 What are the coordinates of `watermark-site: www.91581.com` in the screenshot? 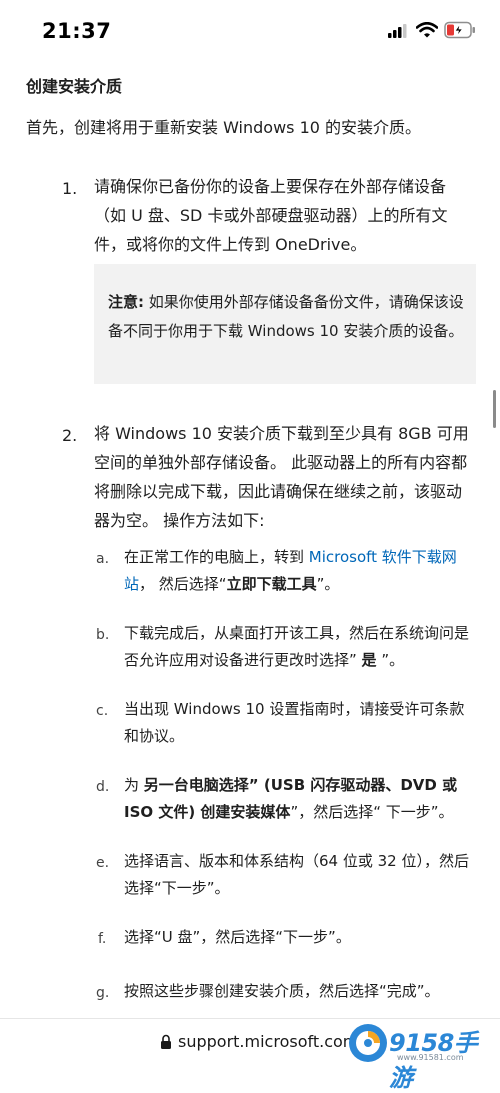 It's located at (430, 1057).